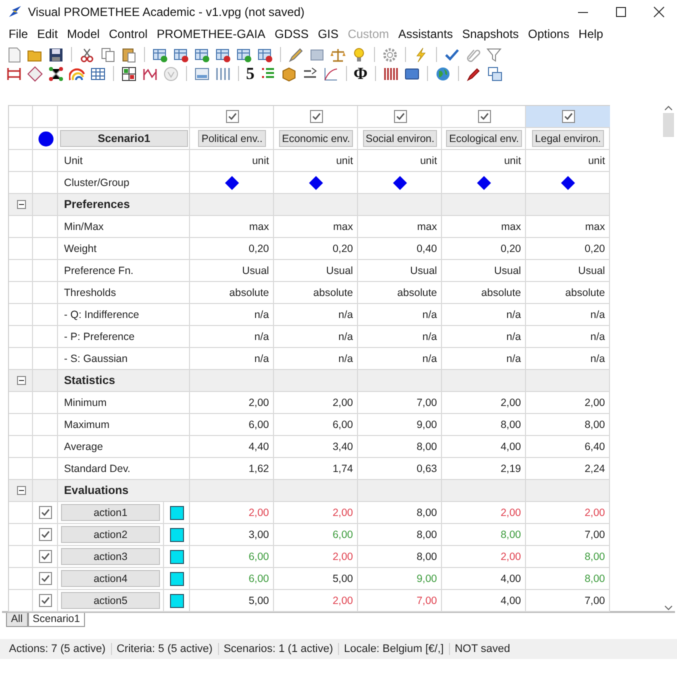 Image resolution: width=677 pixels, height=686 pixels. Describe the element at coordinates (484, 138) in the screenshot. I see `criterion-button: Ecological env.` at that location.